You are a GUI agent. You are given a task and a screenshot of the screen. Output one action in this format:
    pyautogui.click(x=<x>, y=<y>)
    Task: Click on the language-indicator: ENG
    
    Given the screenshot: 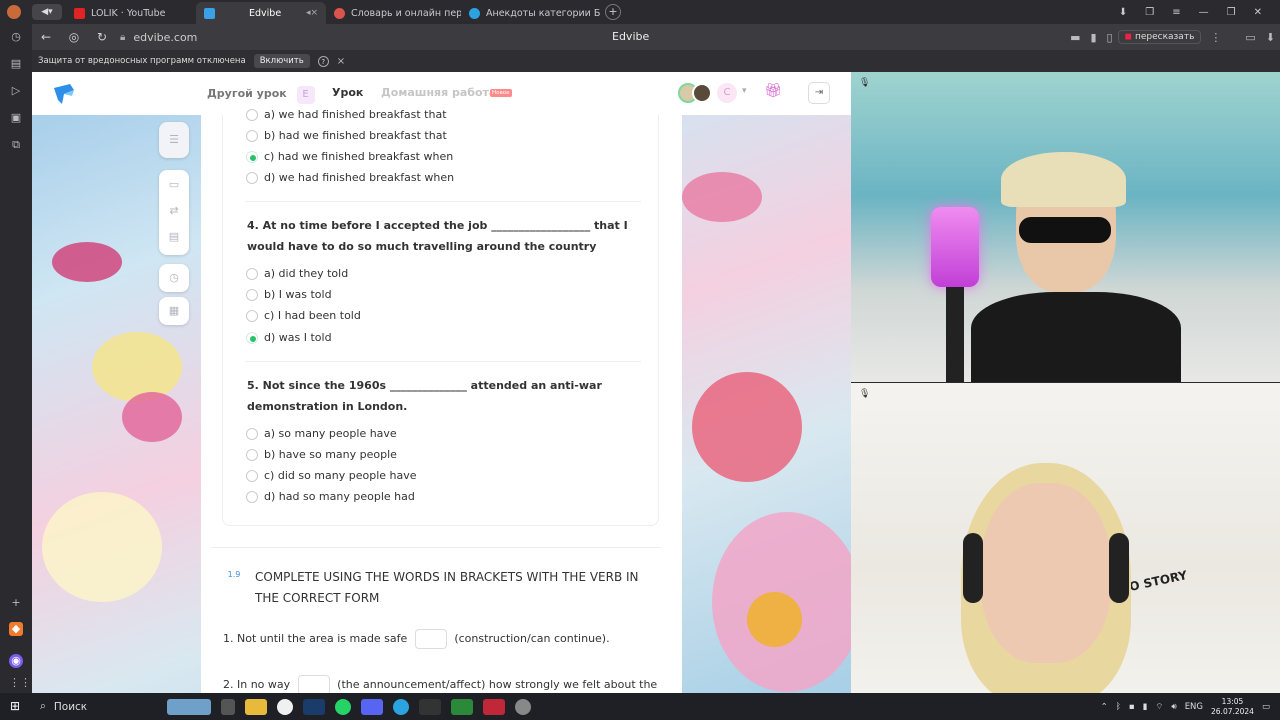 What is the action you would take?
    pyautogui.click(x=1194, y=707)
    